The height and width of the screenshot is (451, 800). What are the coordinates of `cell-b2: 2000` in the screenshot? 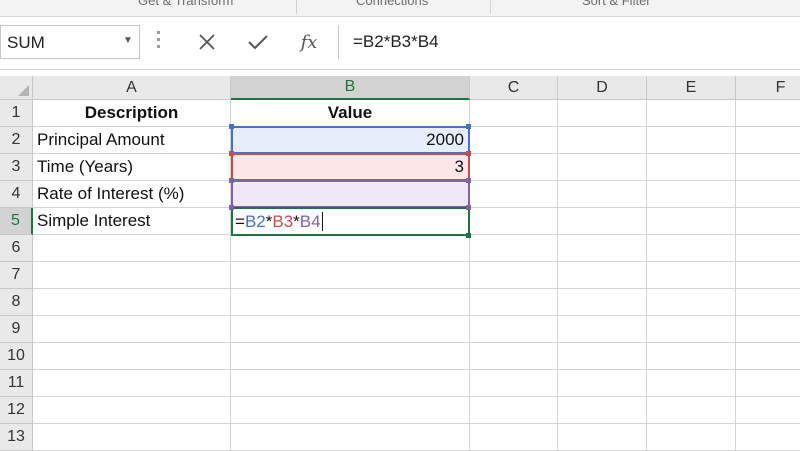 It's located at (350, 140).